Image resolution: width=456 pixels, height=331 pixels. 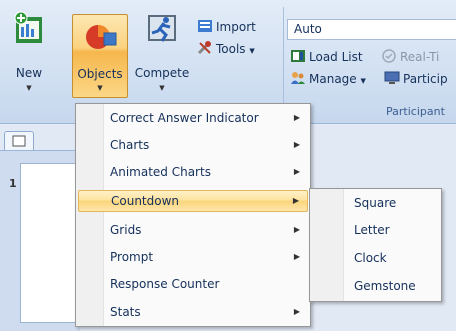 What do you see at coordinates (333, 79) in the screenshot?
I see `manage-label: Manage` at bounding box center [333, 79].